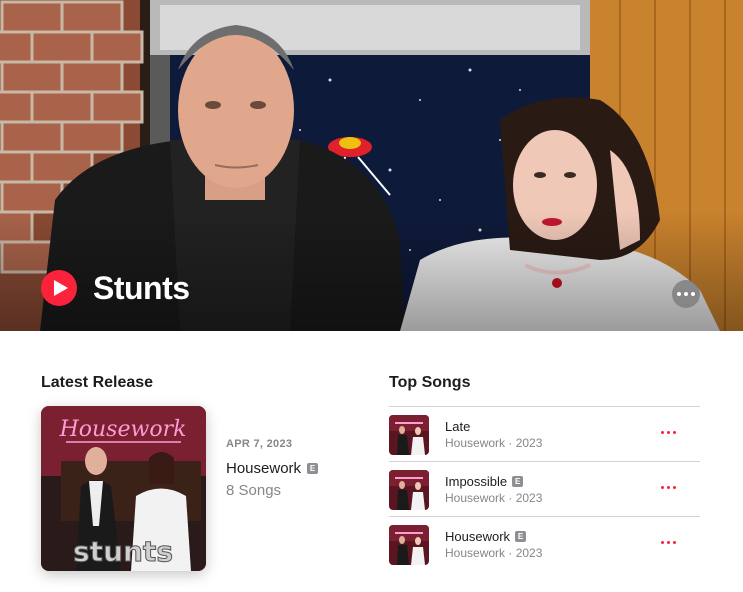  I want to click on latest-release-artwork: Housework stunts, so click(123, 488).